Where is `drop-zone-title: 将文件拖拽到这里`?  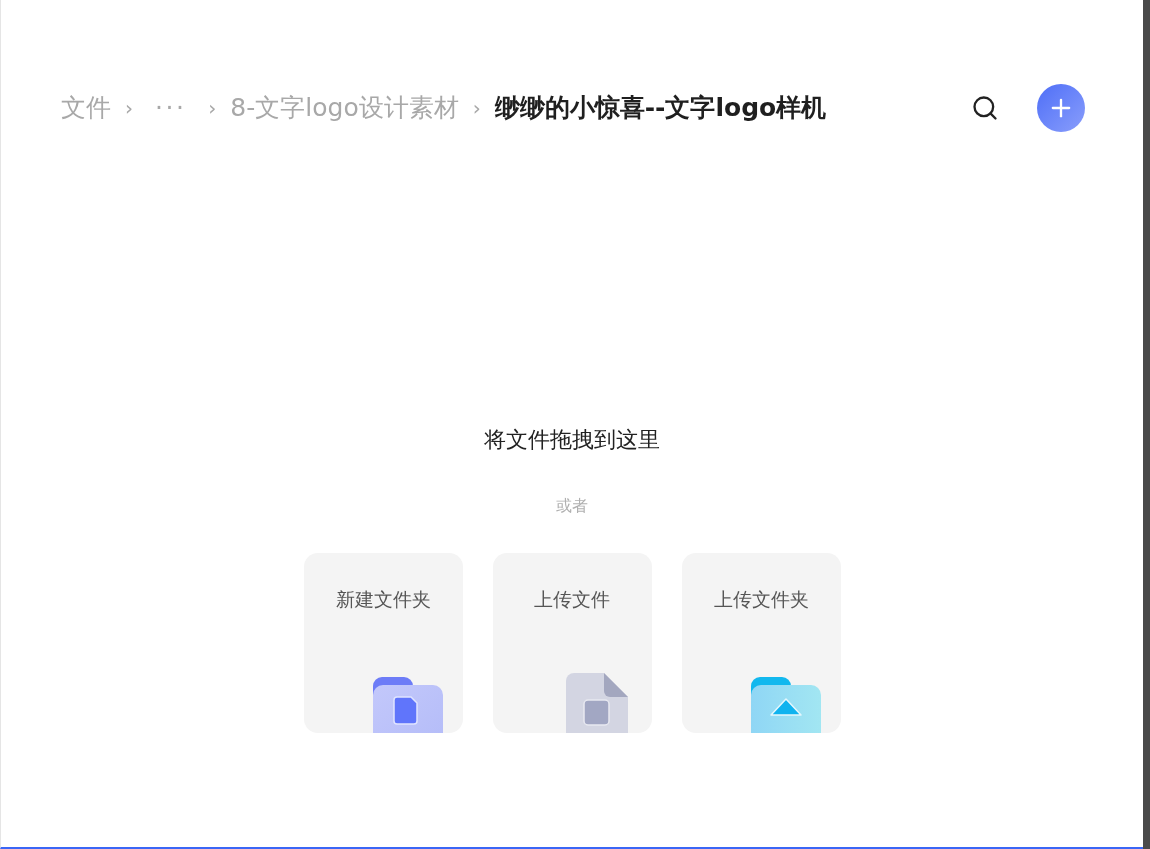
drop-zone-title: 将文件拖拽到这里 is located at coordinates (572, 440).